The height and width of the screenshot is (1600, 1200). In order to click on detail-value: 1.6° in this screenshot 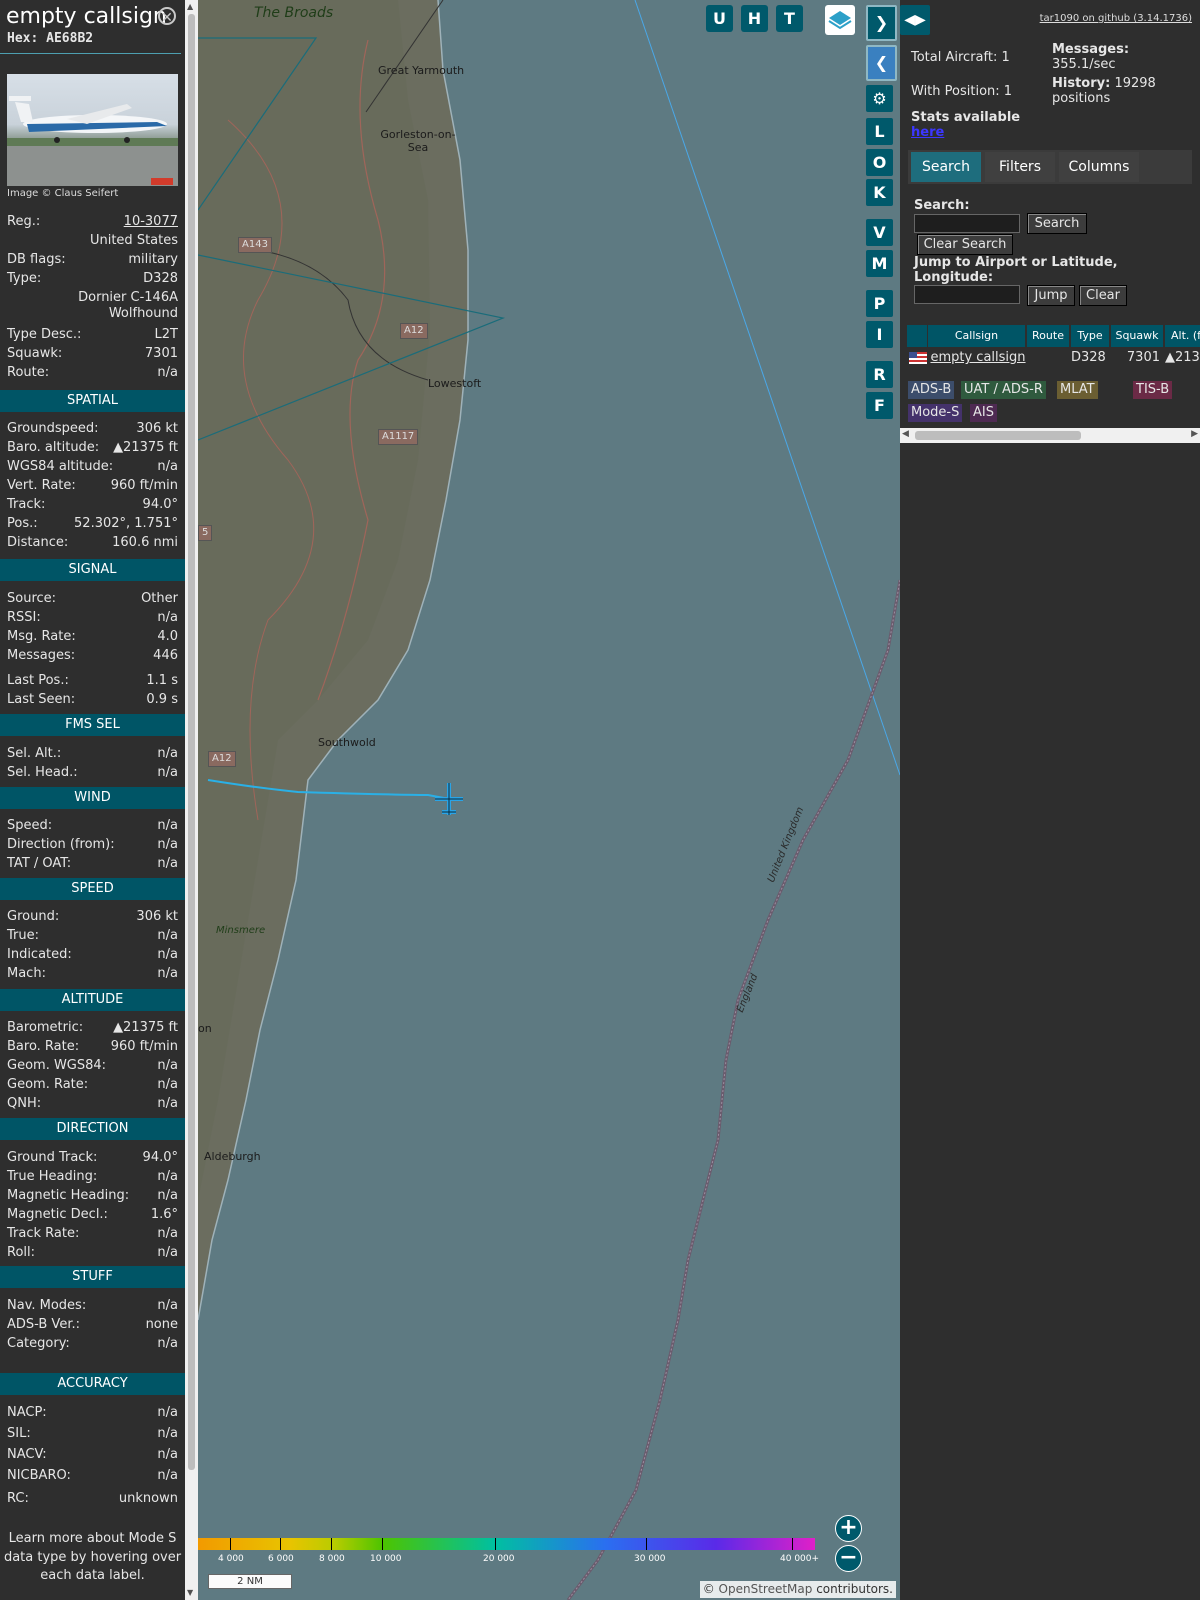, I will do `click(164, 1214)`.